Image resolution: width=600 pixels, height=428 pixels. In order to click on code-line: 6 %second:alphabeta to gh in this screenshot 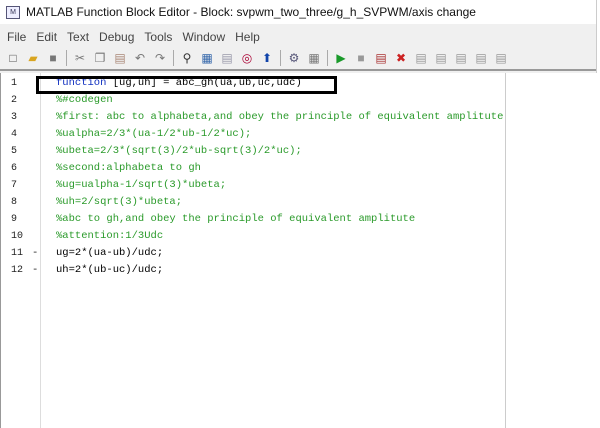, I will do `click(251, 168)`.